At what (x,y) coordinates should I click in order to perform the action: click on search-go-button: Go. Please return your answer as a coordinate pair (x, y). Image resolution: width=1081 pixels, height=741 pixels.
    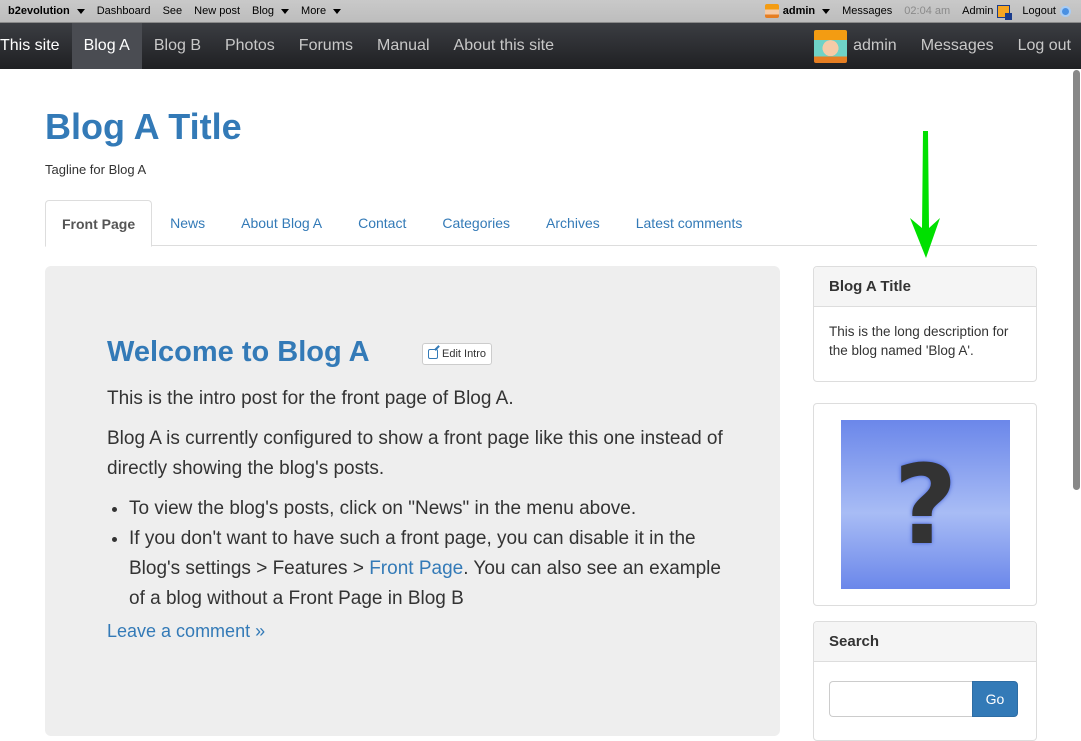
    Looking at the image, I should click on (995, 699).